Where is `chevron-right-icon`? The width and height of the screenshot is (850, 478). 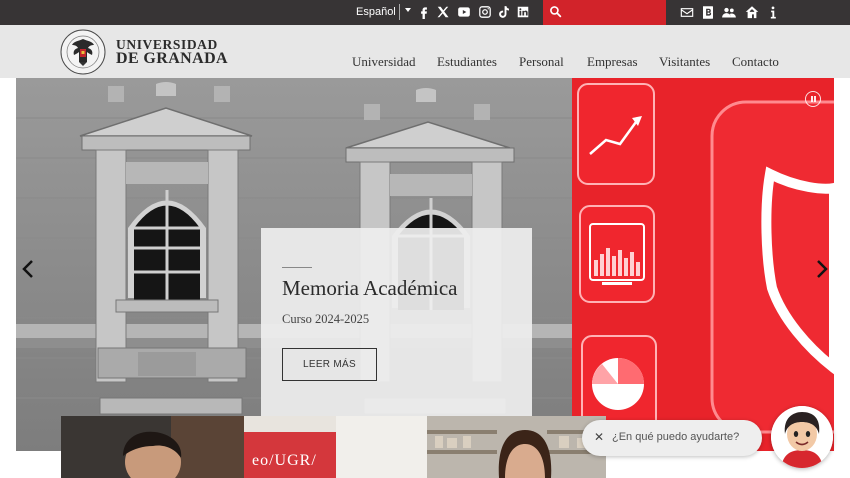 chevron-right-icon is located at coordinates (822, 269).